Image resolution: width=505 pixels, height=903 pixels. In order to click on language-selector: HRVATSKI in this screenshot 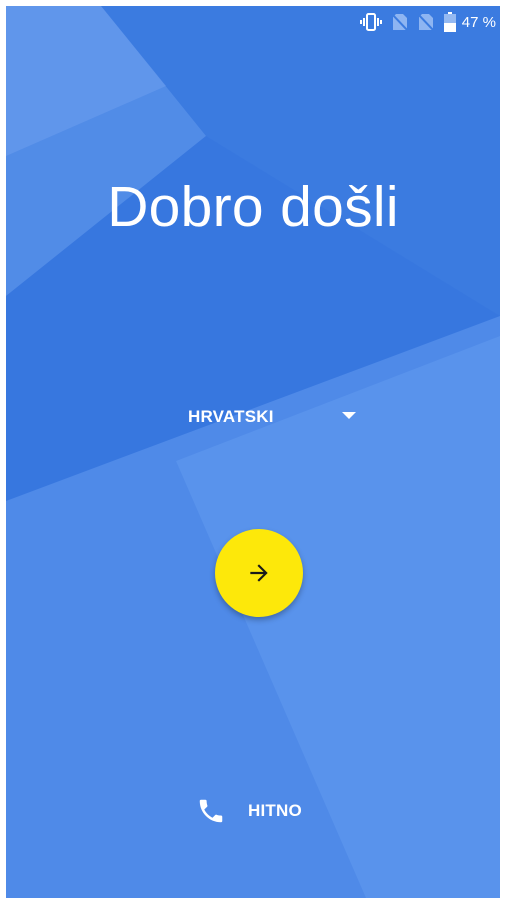, I will do `click(271, 417)`.